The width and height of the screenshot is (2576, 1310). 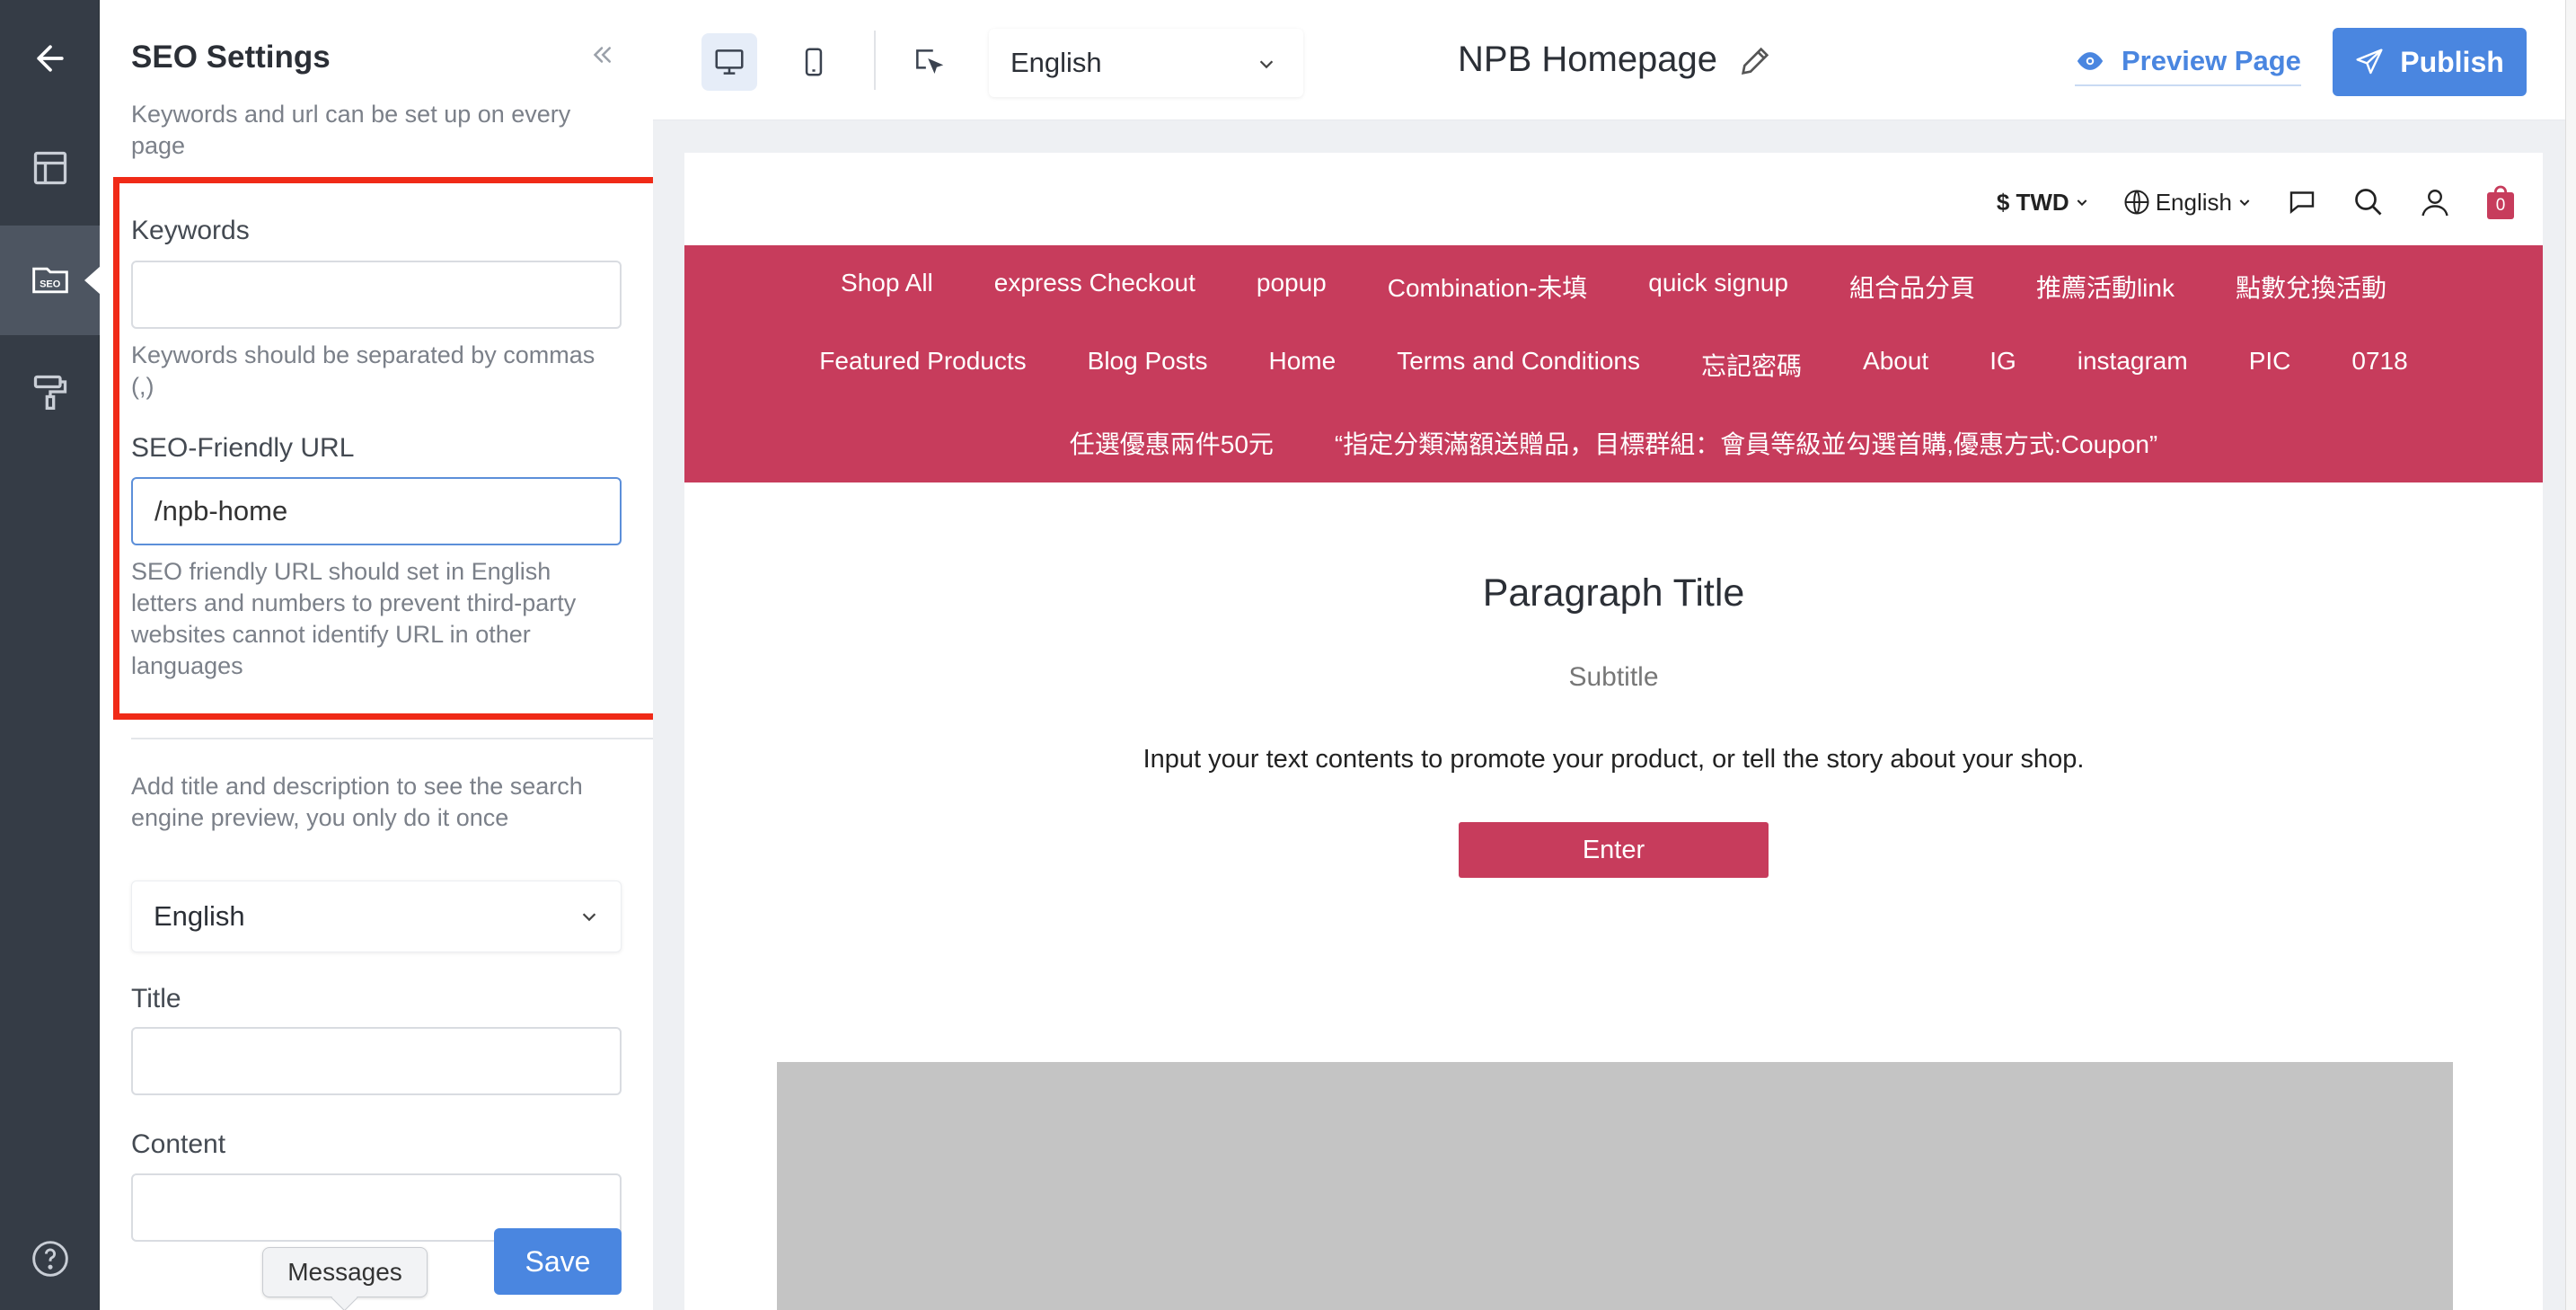 What do you see at coordinates (1094, 287) in the screenshot?
I see `nav-link: express Checkout` at bounding box center [1094, 287].